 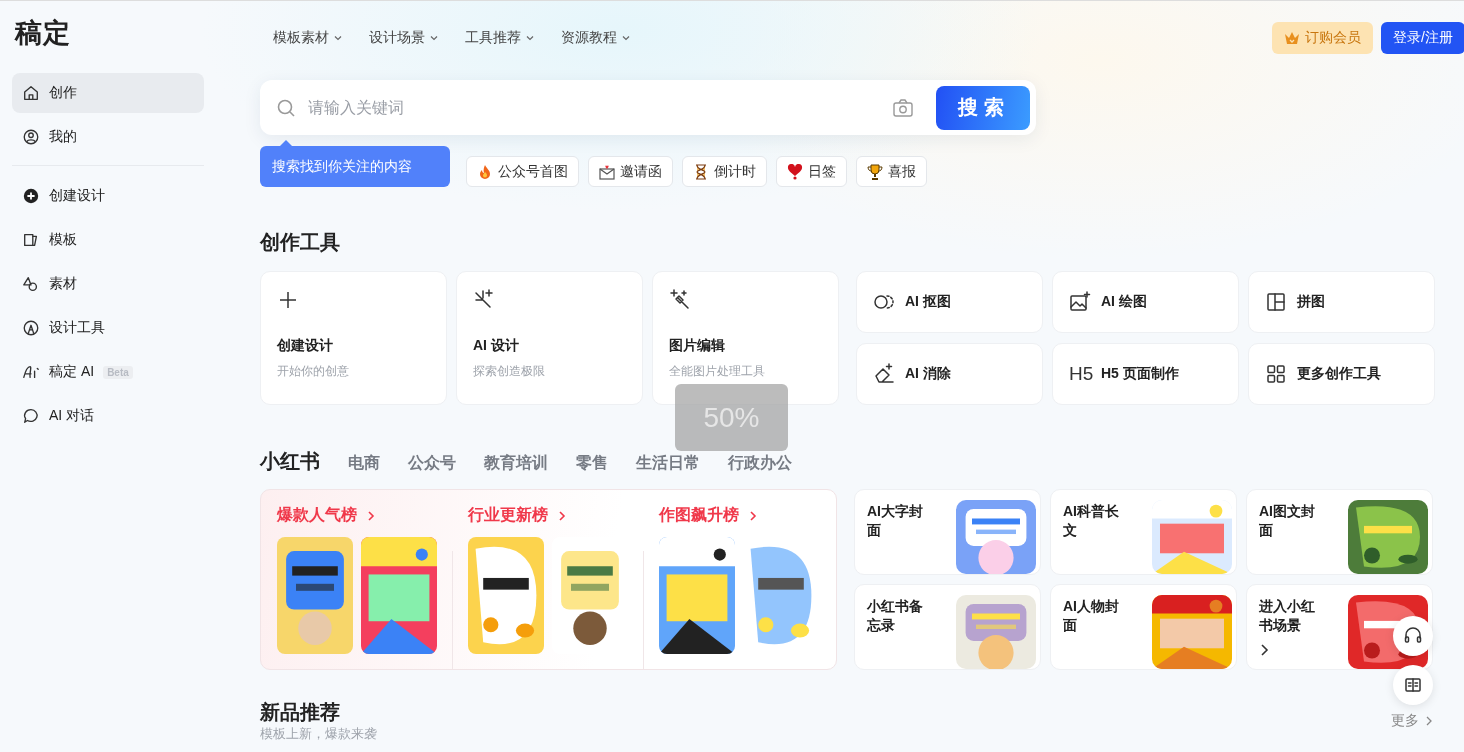 What do you see at coordinates (895, 616) in the screenshot?
I see `card-title: 小红书备忘录` at bounding box center [895, 616].